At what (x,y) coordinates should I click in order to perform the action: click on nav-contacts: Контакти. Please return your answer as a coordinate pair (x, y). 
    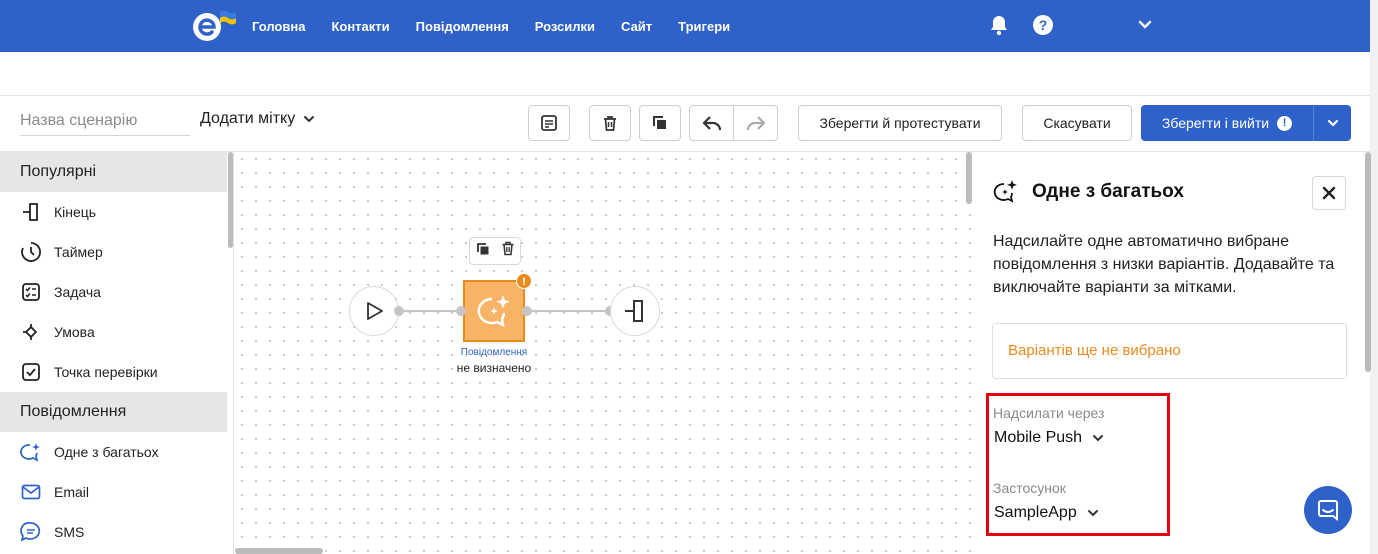
    Looking at the image, I should click on (360, 26).